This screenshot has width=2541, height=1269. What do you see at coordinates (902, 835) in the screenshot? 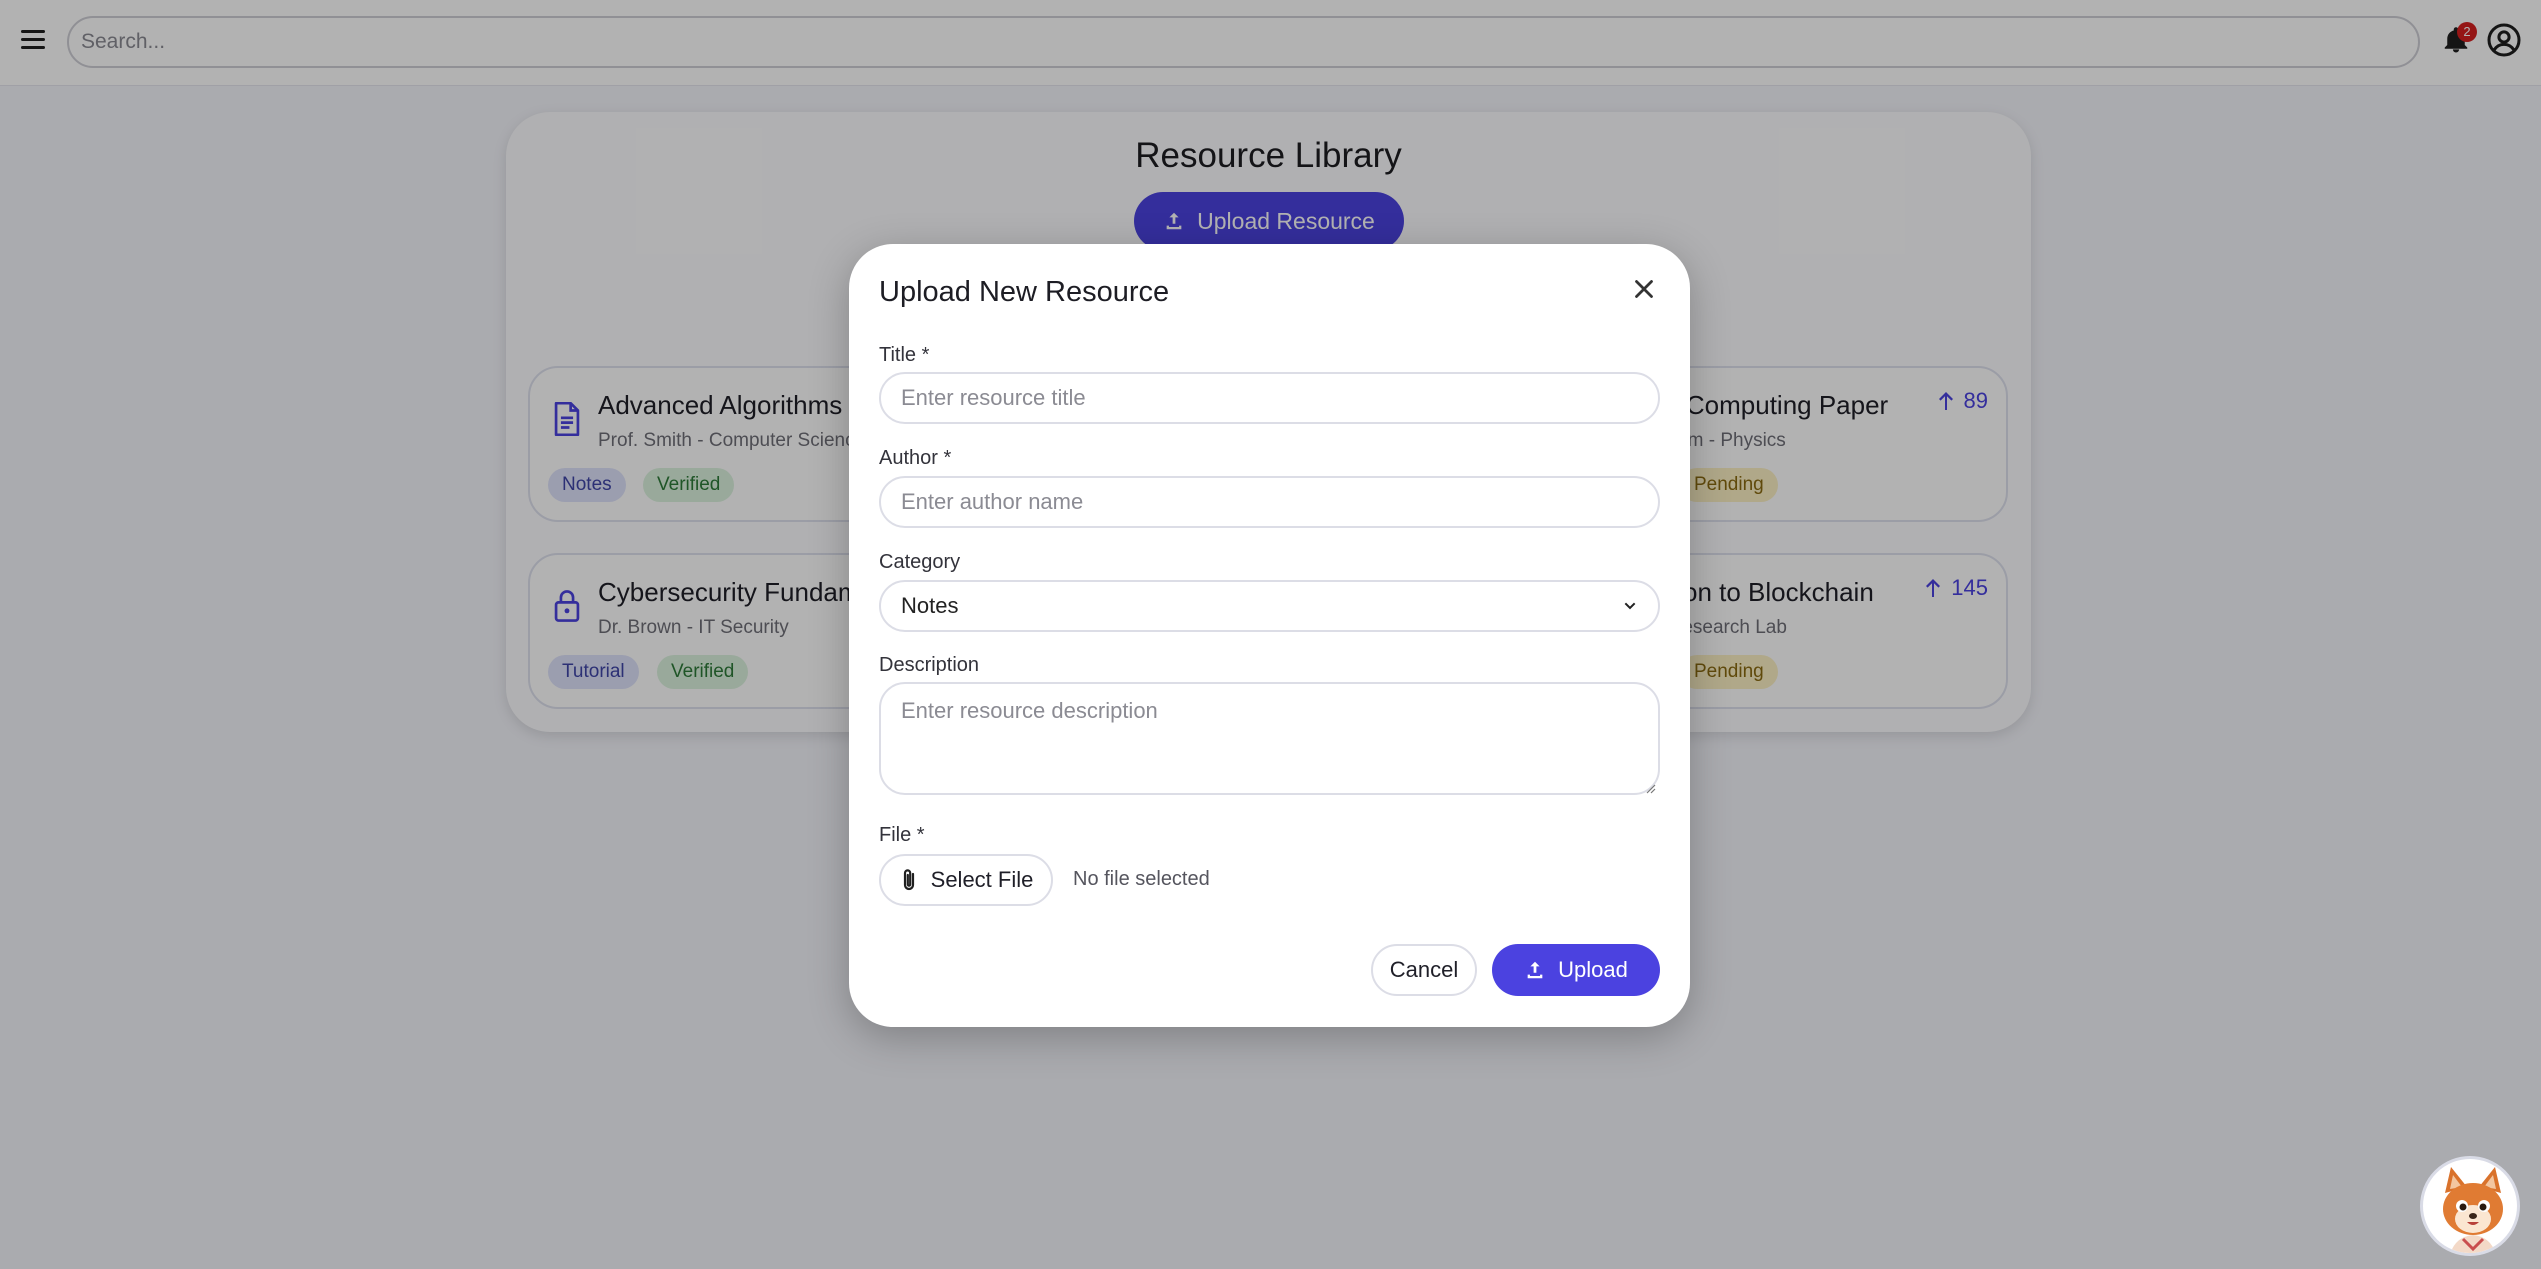
I see `file-label: File *` at bounding box center [902, 835].